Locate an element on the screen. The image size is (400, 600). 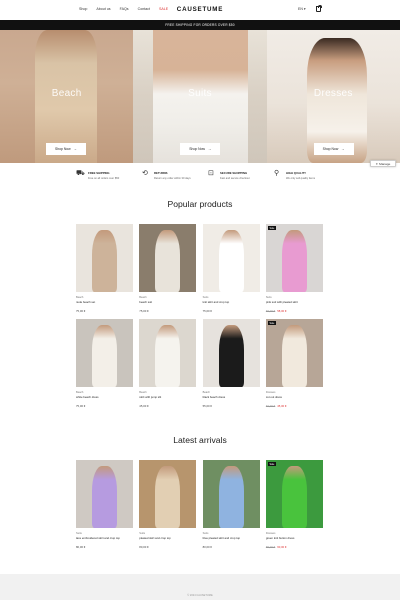
product-name: skirt with jump slit is located at coordinates (167, 397).